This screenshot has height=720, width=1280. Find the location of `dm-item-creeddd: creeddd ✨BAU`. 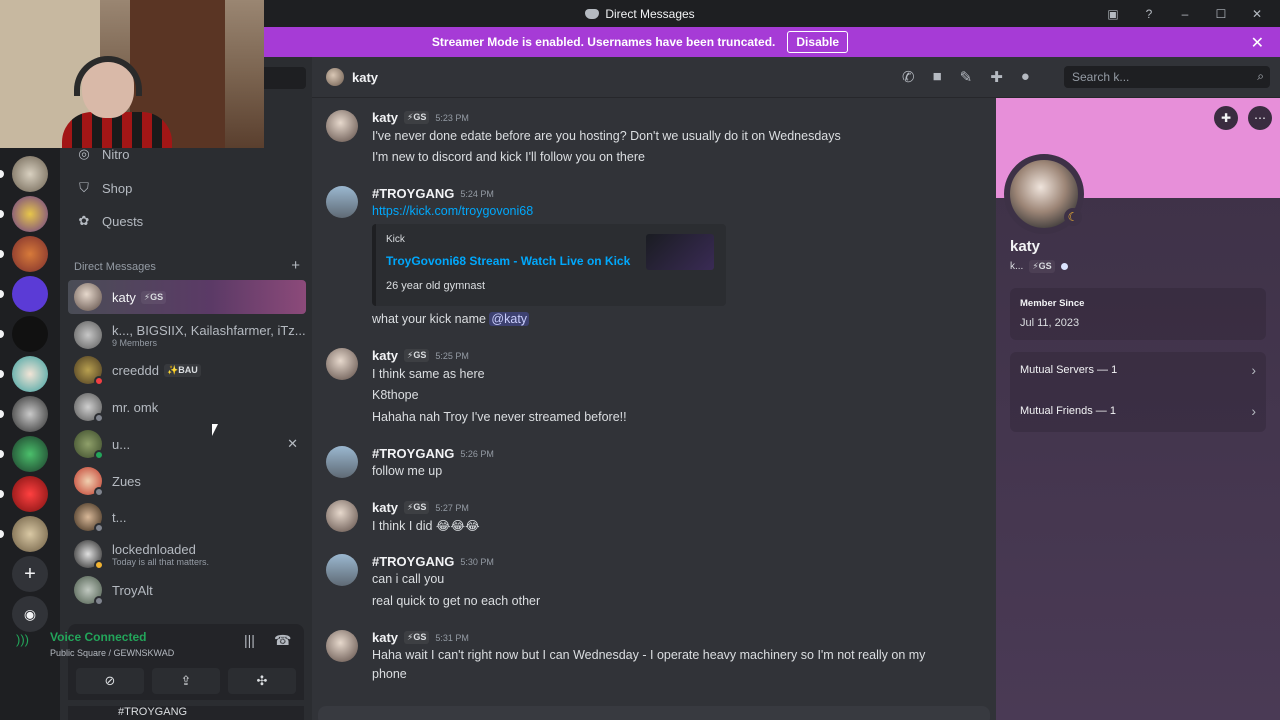

dm-item-creeddd: creeddd ✨BAU is located at coordinates (187, 370).